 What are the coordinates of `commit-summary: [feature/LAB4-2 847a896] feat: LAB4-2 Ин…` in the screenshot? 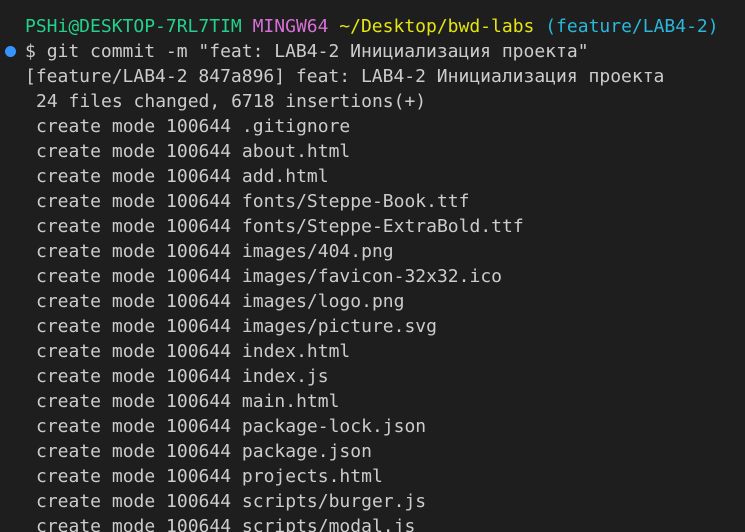 It's located at (345, 76).